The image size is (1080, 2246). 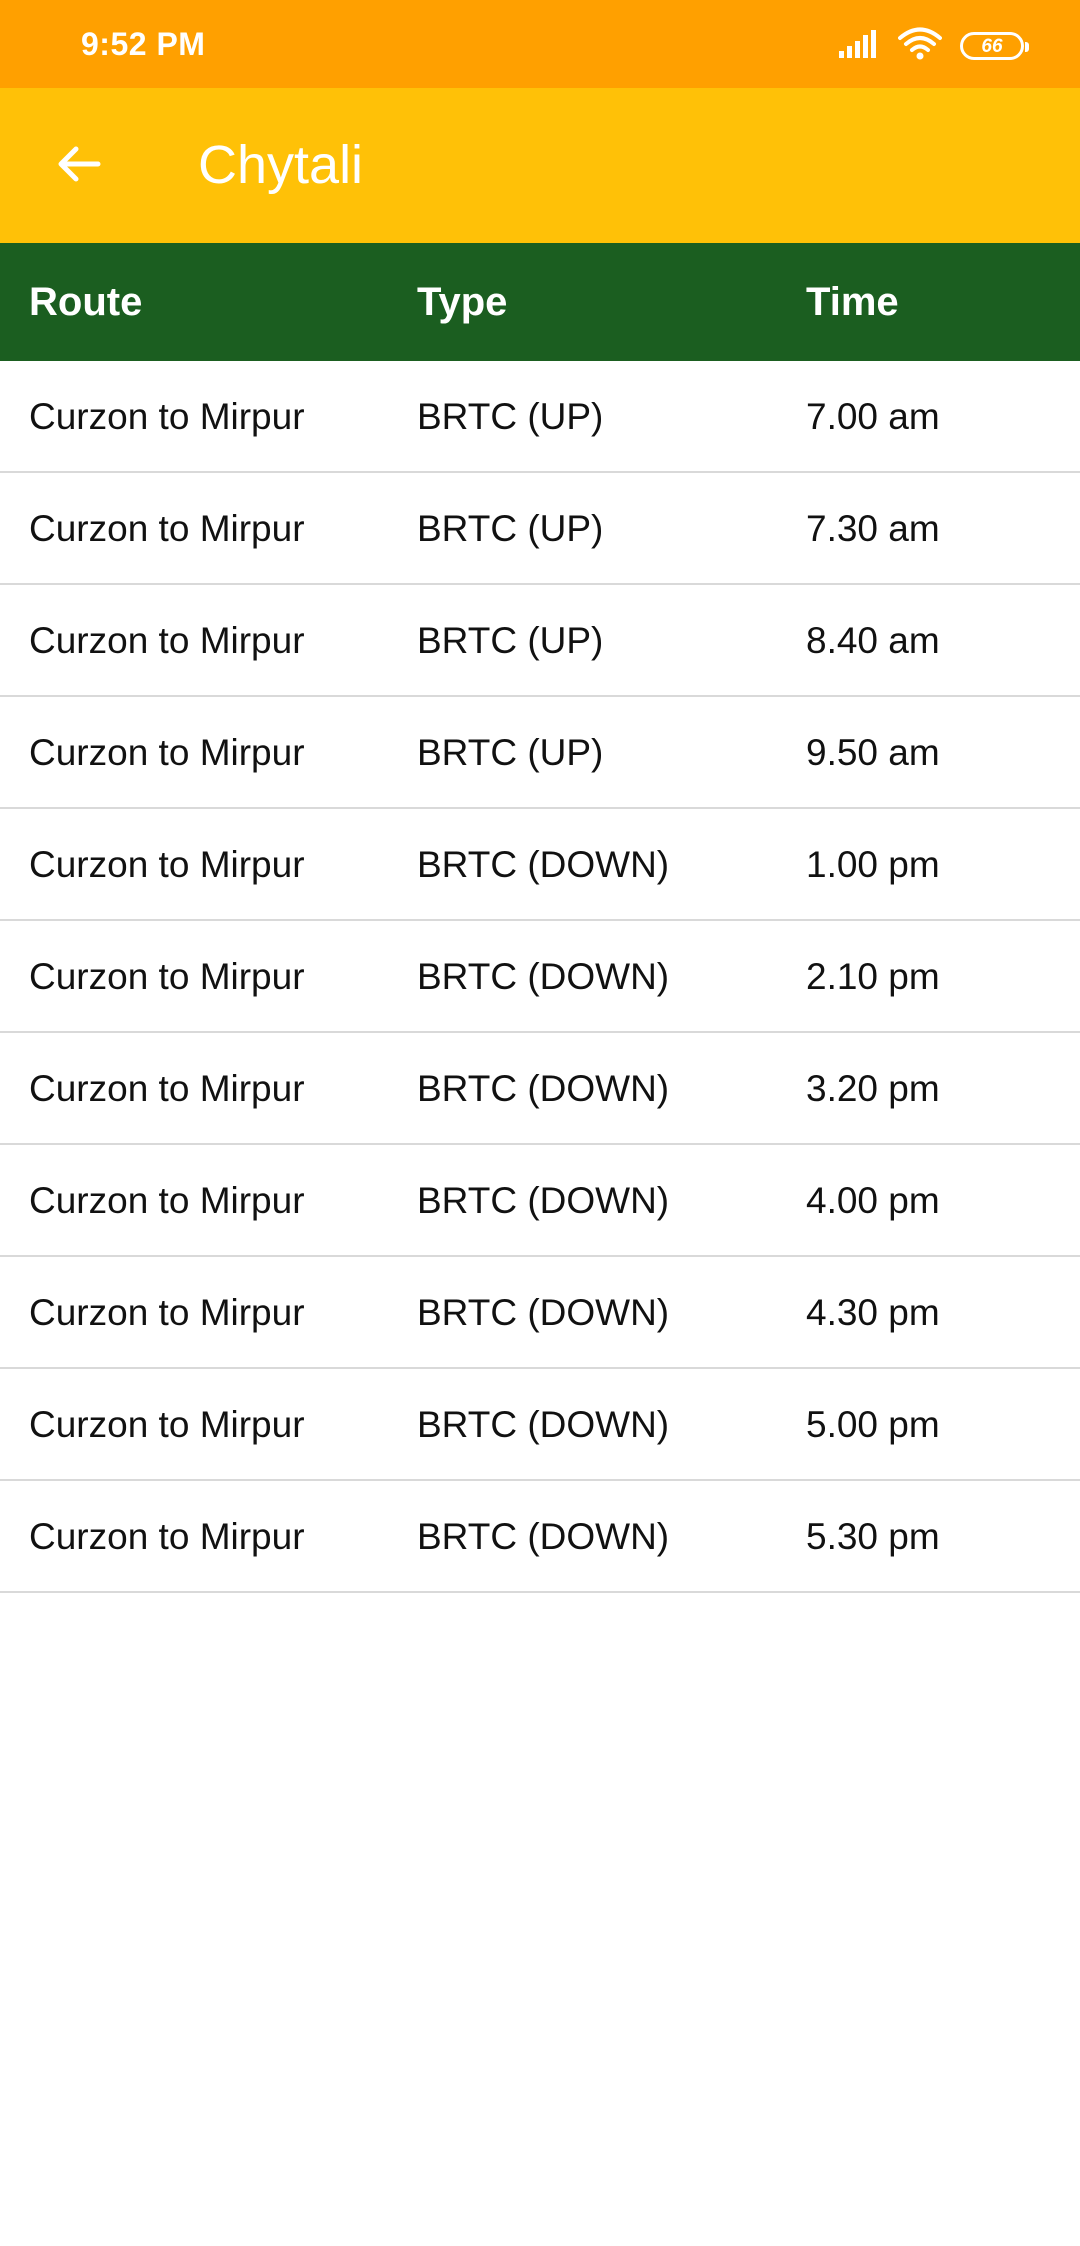 I want to click on table-row: Curzon to Mirpur BRTC (DOWN) 4.30 pm, so click(x=540, y=1313).